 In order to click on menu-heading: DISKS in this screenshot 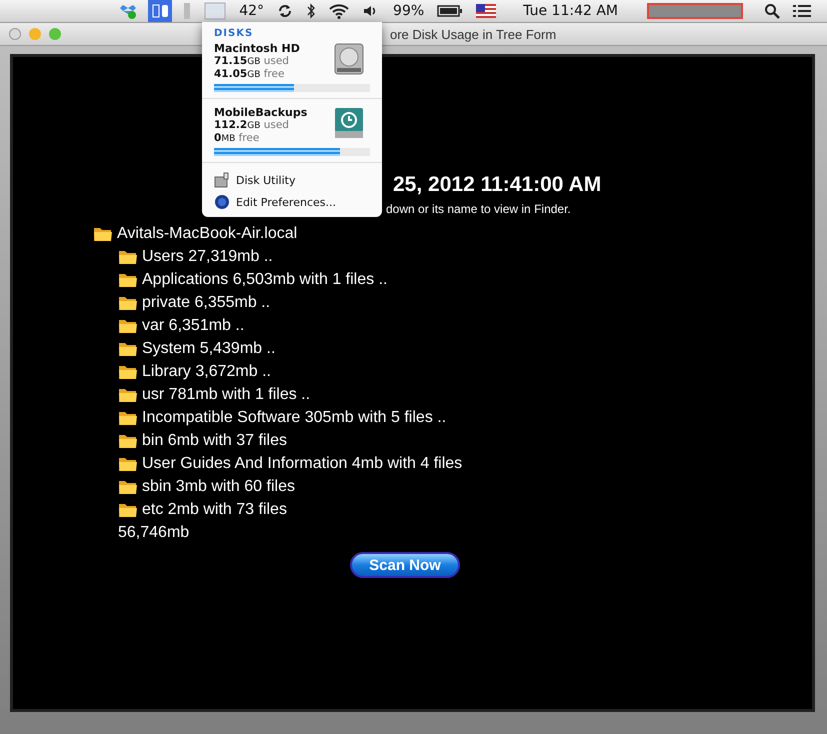, I will do `click(233, 34)`.